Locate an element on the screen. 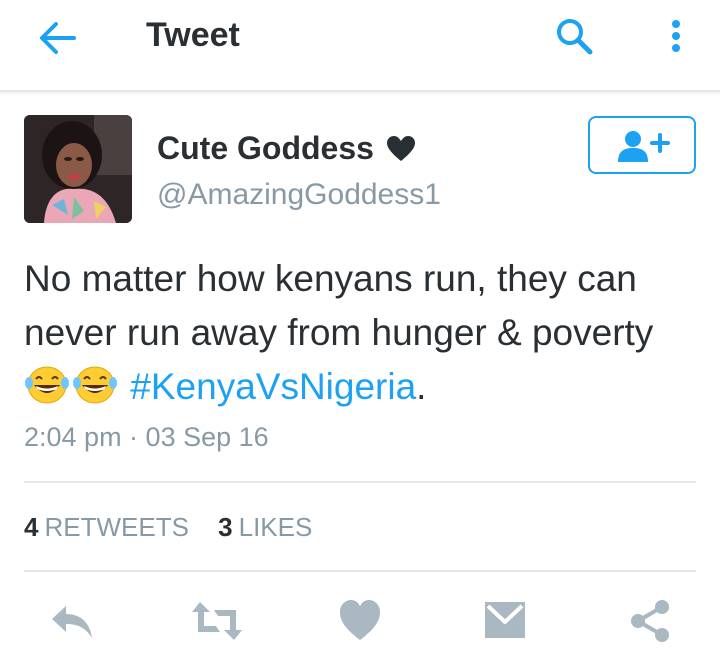 This screenshot has height=668, width=720. likes-stat: 3 LIKES is located at coordinates (265, 527).